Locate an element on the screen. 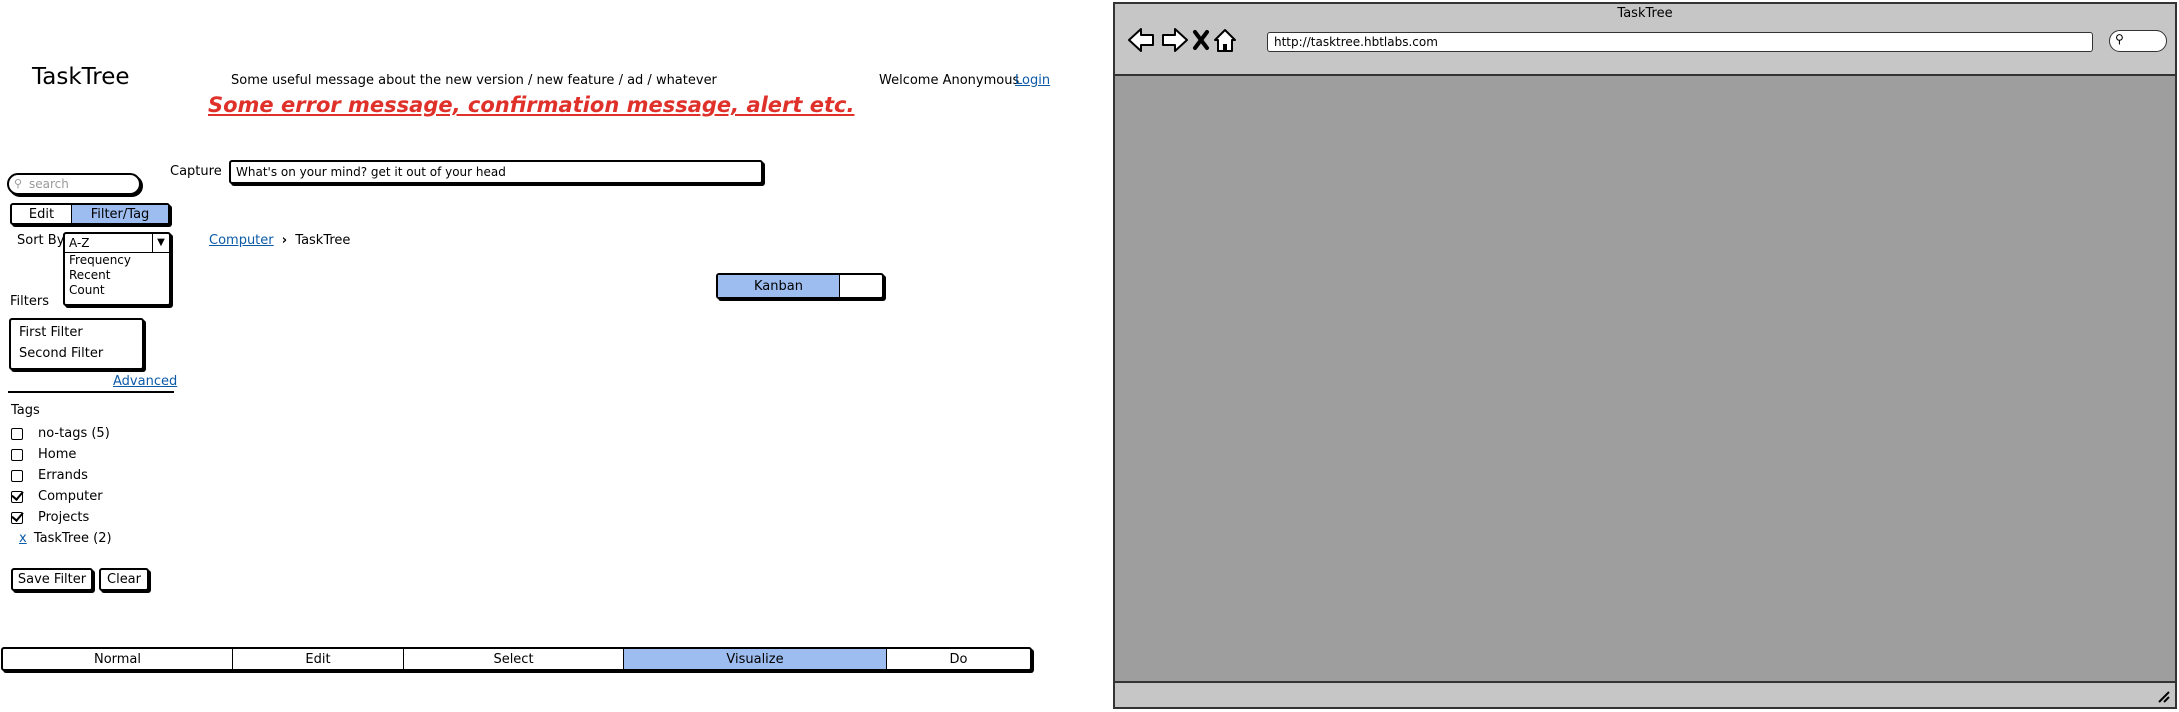 This screenshot has height=712, width=2179. filter-item: First Filter is located at coordinates (76, 332).